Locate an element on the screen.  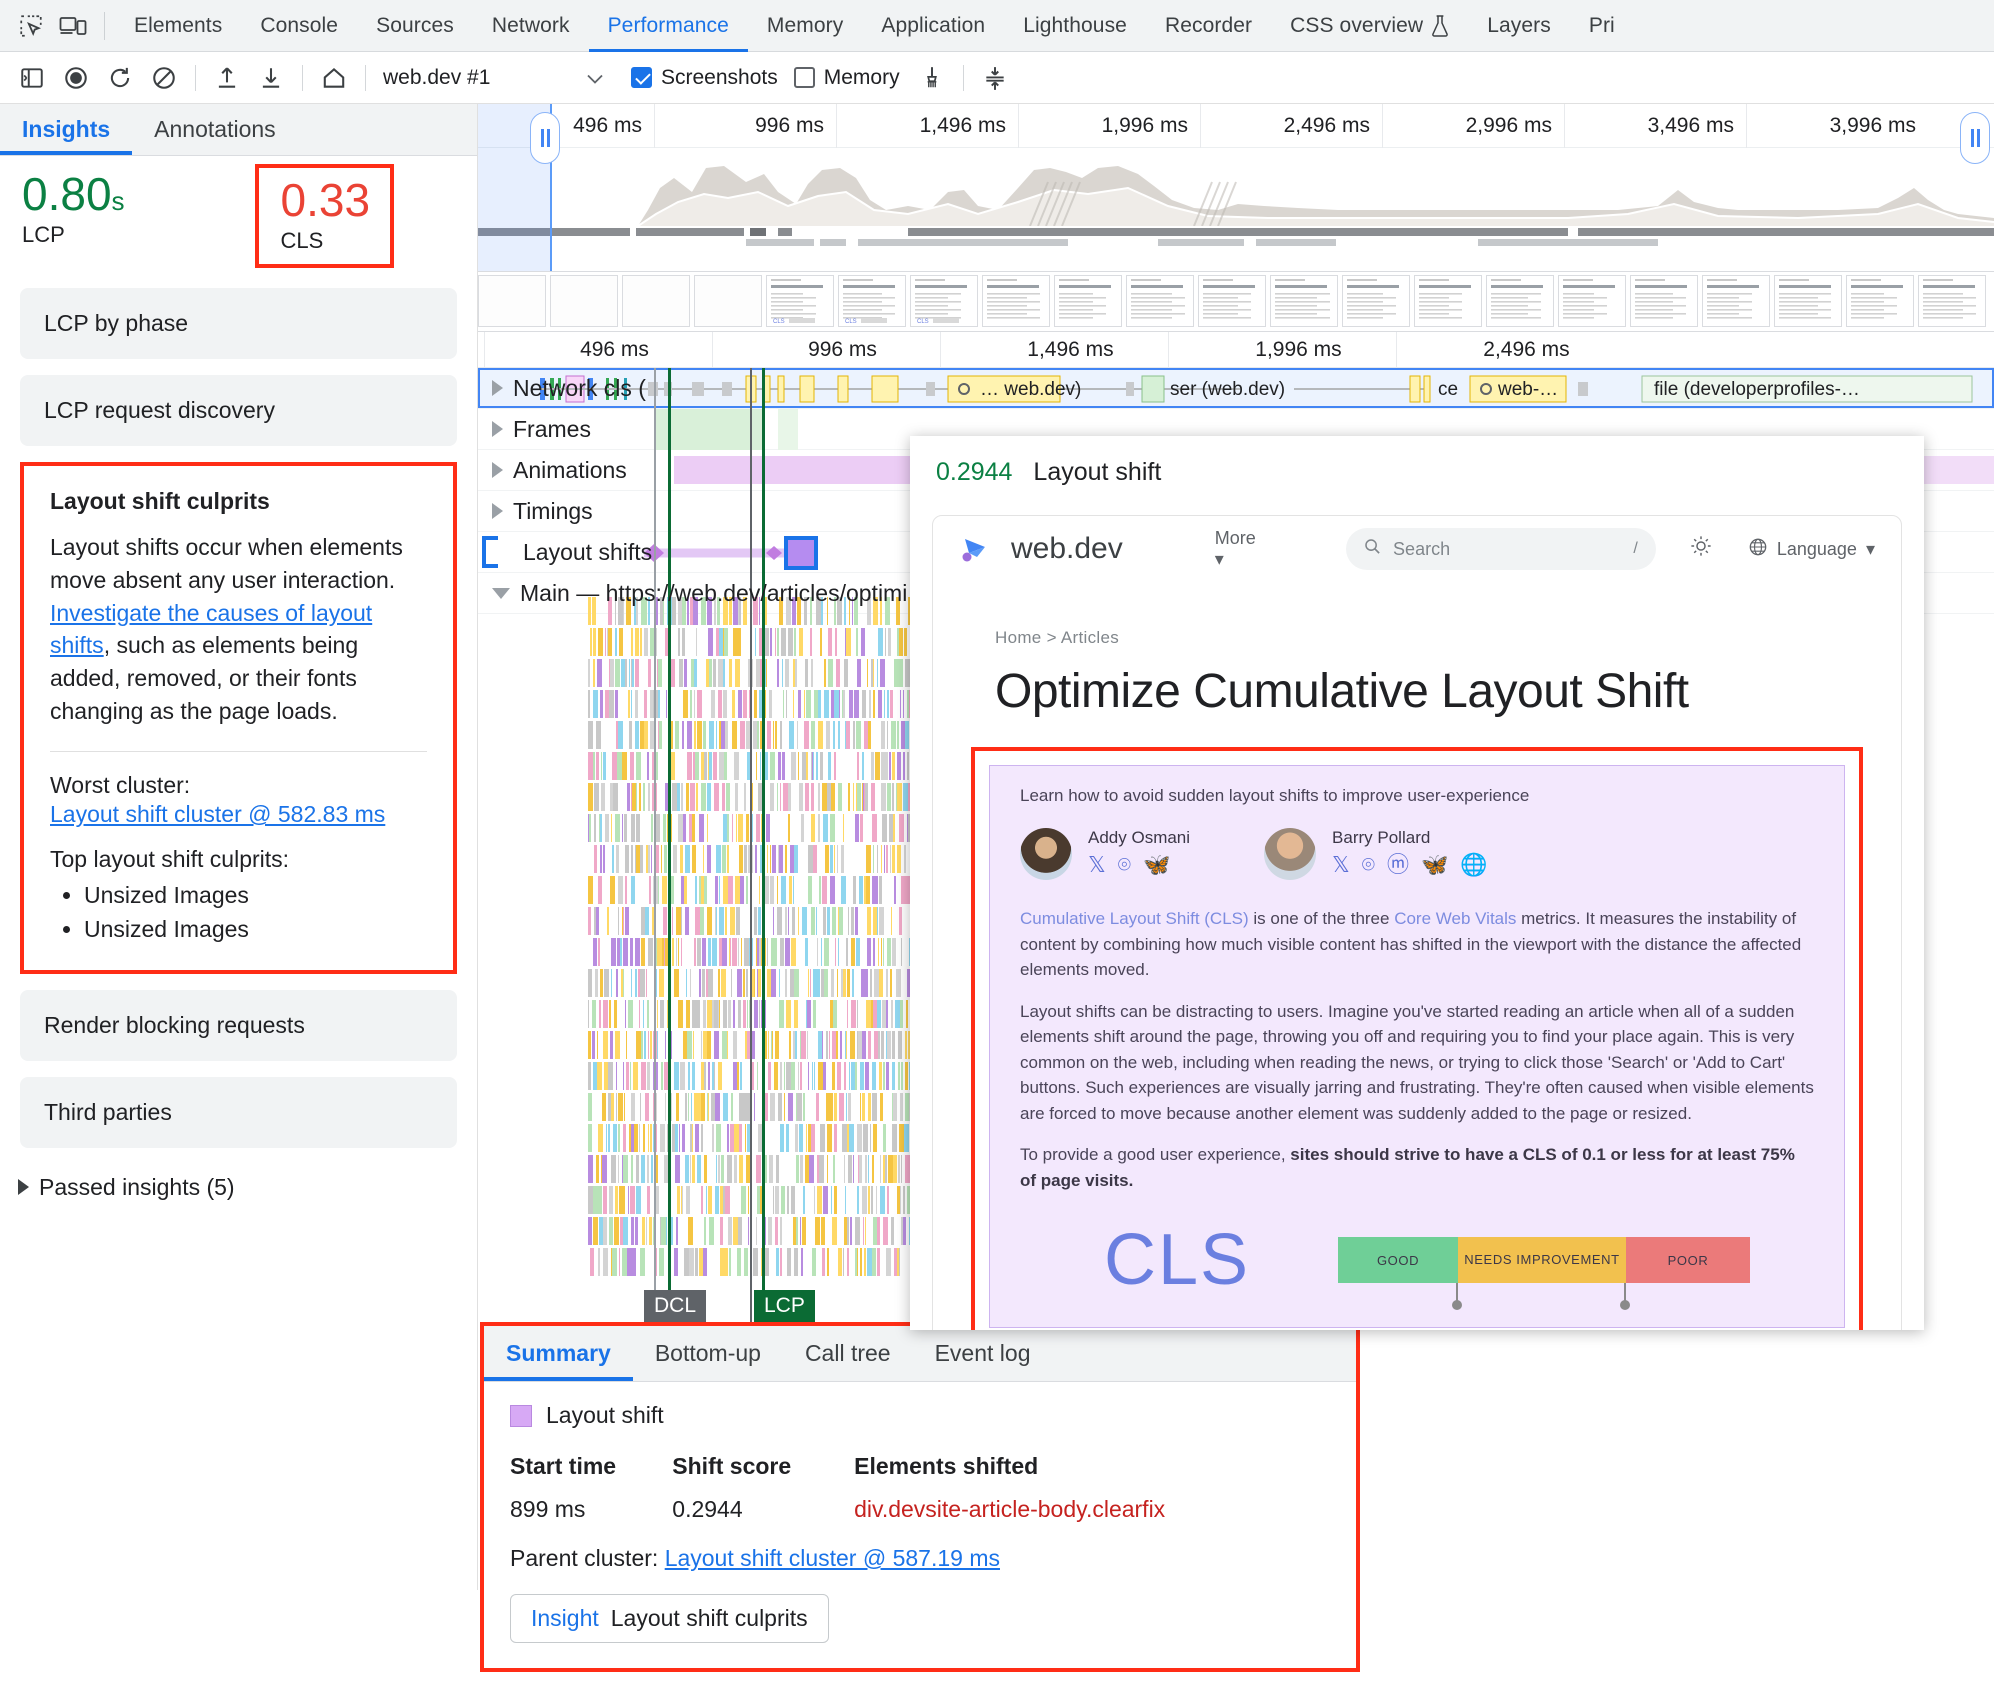
upload-icon is located at coordinates (227, 78).